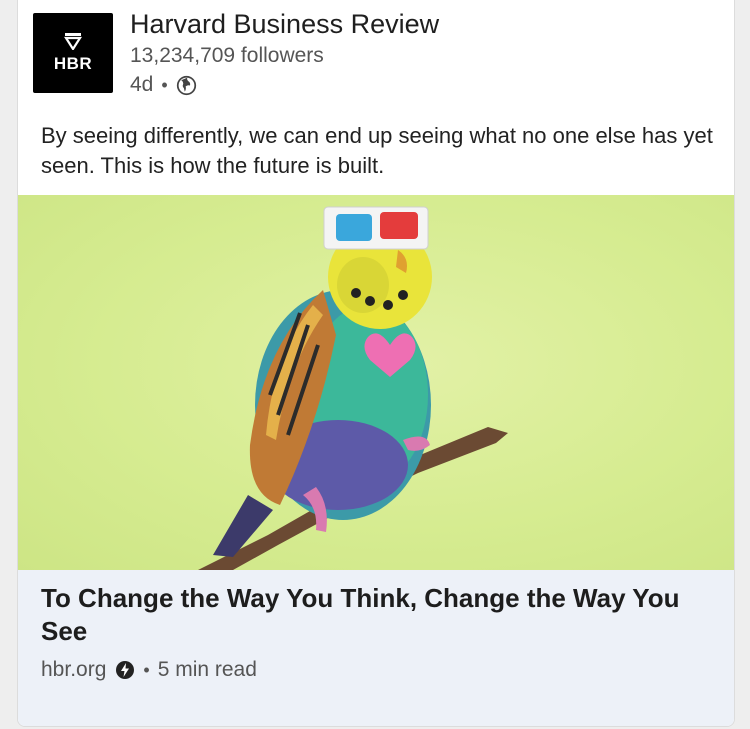 The height and width of the screenshot is (729, 750). What do you see at coordinates (74, 669) in the screenshot?
I see `link-domain: hbr.org` at bounding box center [74, 669].